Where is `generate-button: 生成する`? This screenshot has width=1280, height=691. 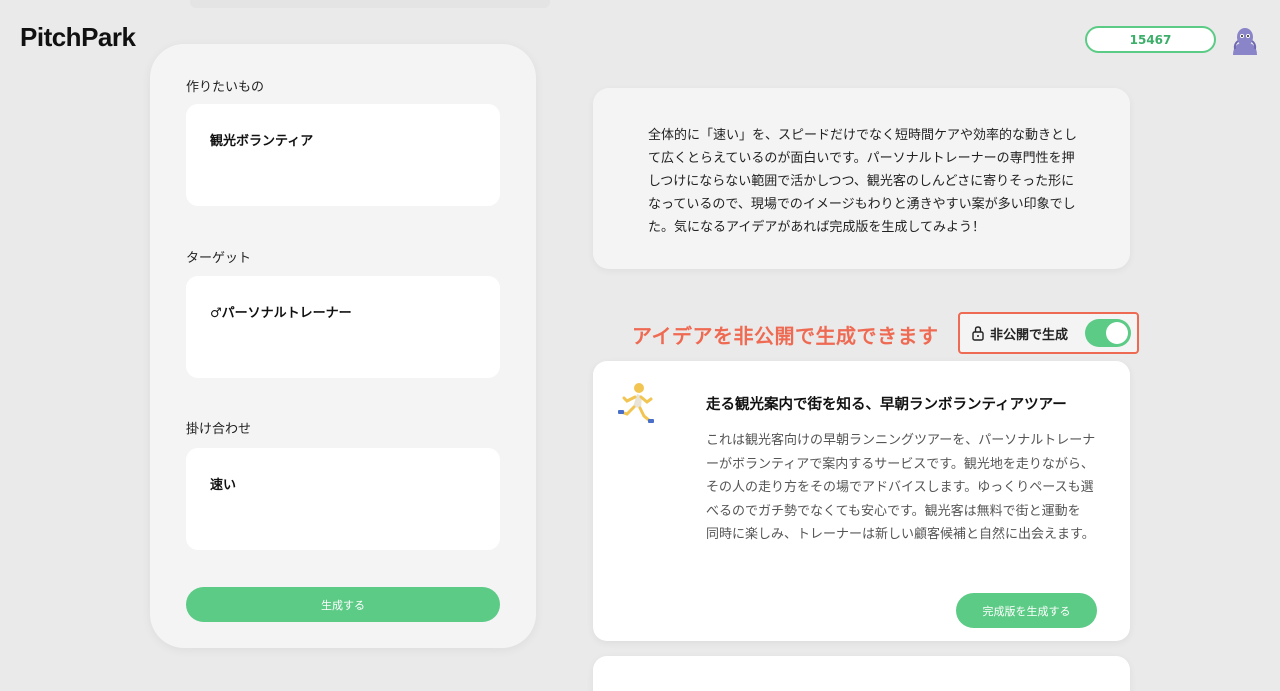 generate-button: 生成する is located at coordinates (343, 604).